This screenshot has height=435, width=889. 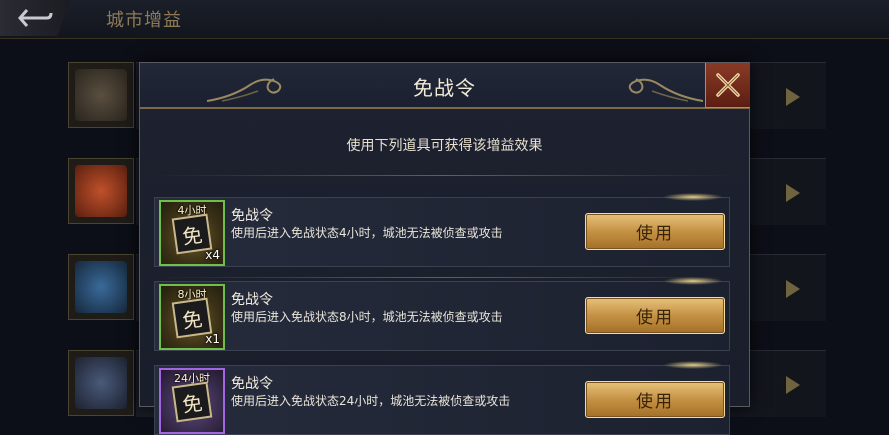 I want to click on item-quantity: x1, so click(x=212, y=339).